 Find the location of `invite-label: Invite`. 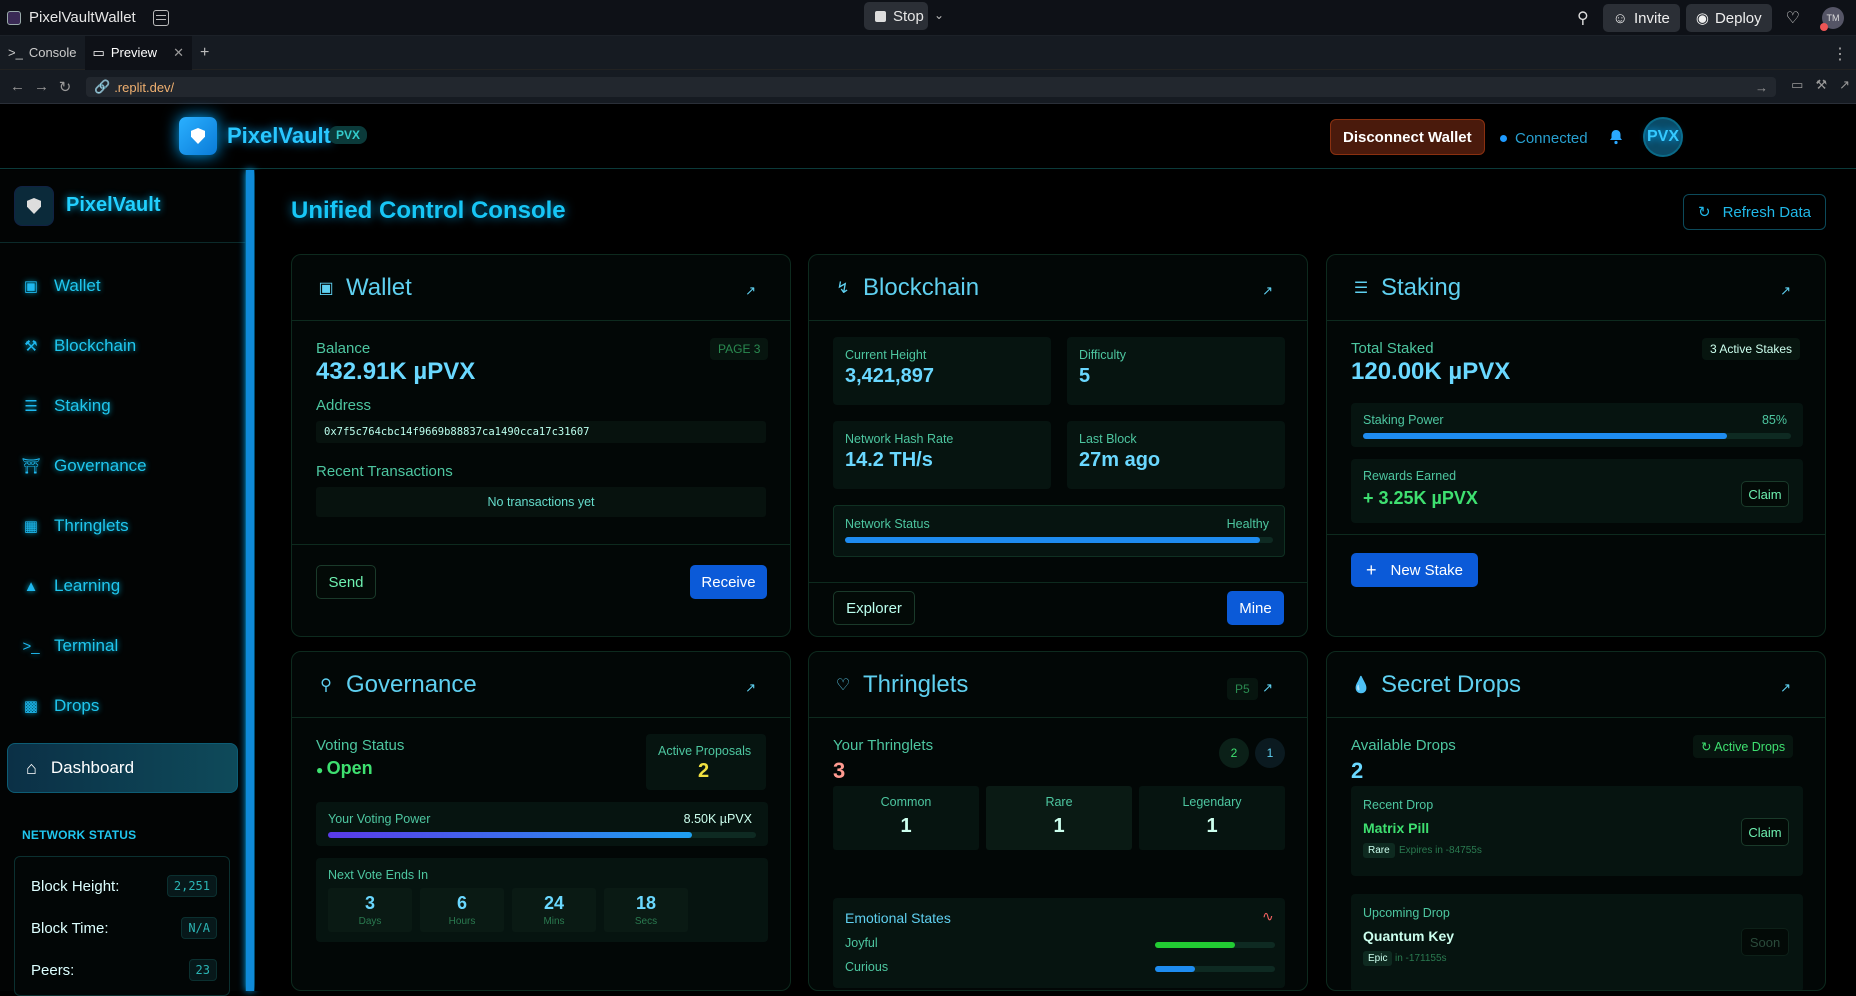

invite-label: Invite is located at coordinates (1652, 18).